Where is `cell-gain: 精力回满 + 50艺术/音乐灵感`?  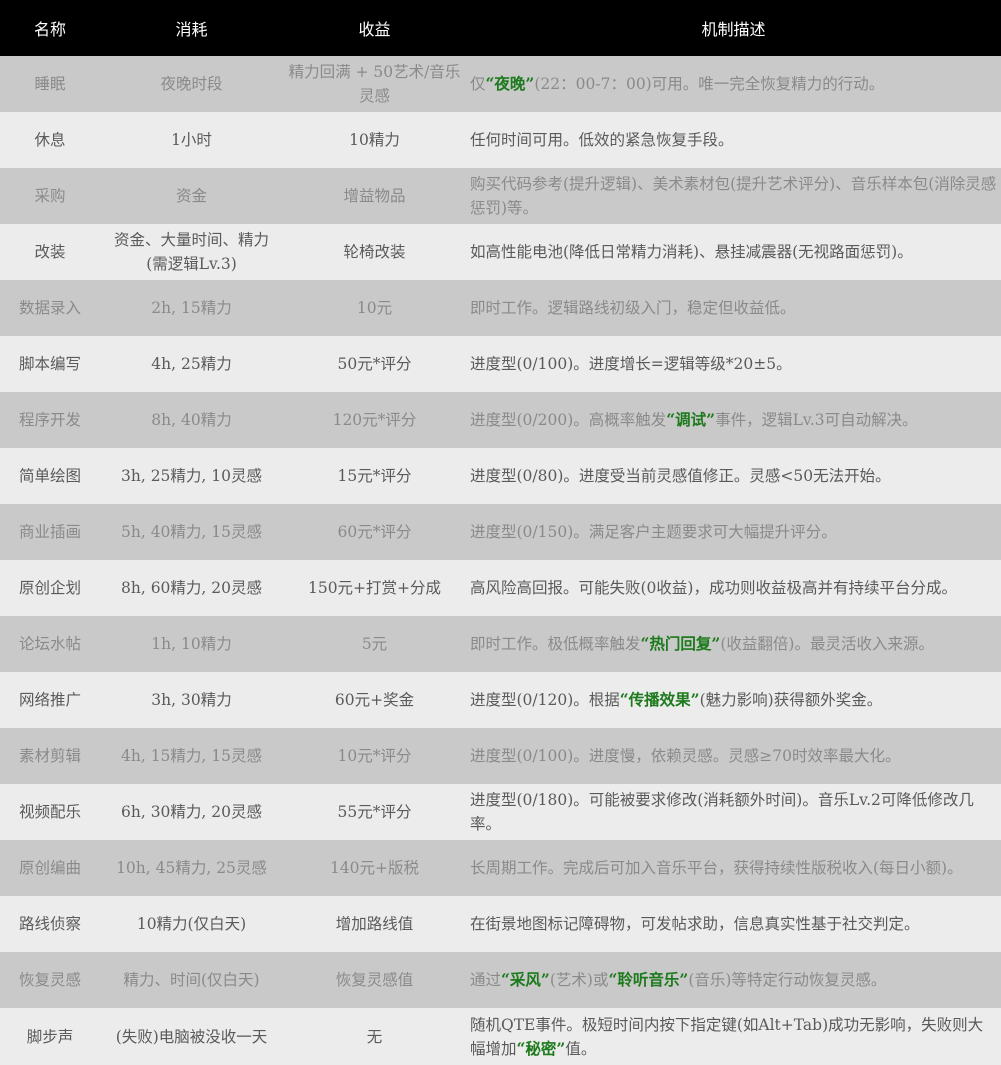 cell-gain: 精力回满 + 50艺术/音乐灵感 is located at coordinates (374, 84).